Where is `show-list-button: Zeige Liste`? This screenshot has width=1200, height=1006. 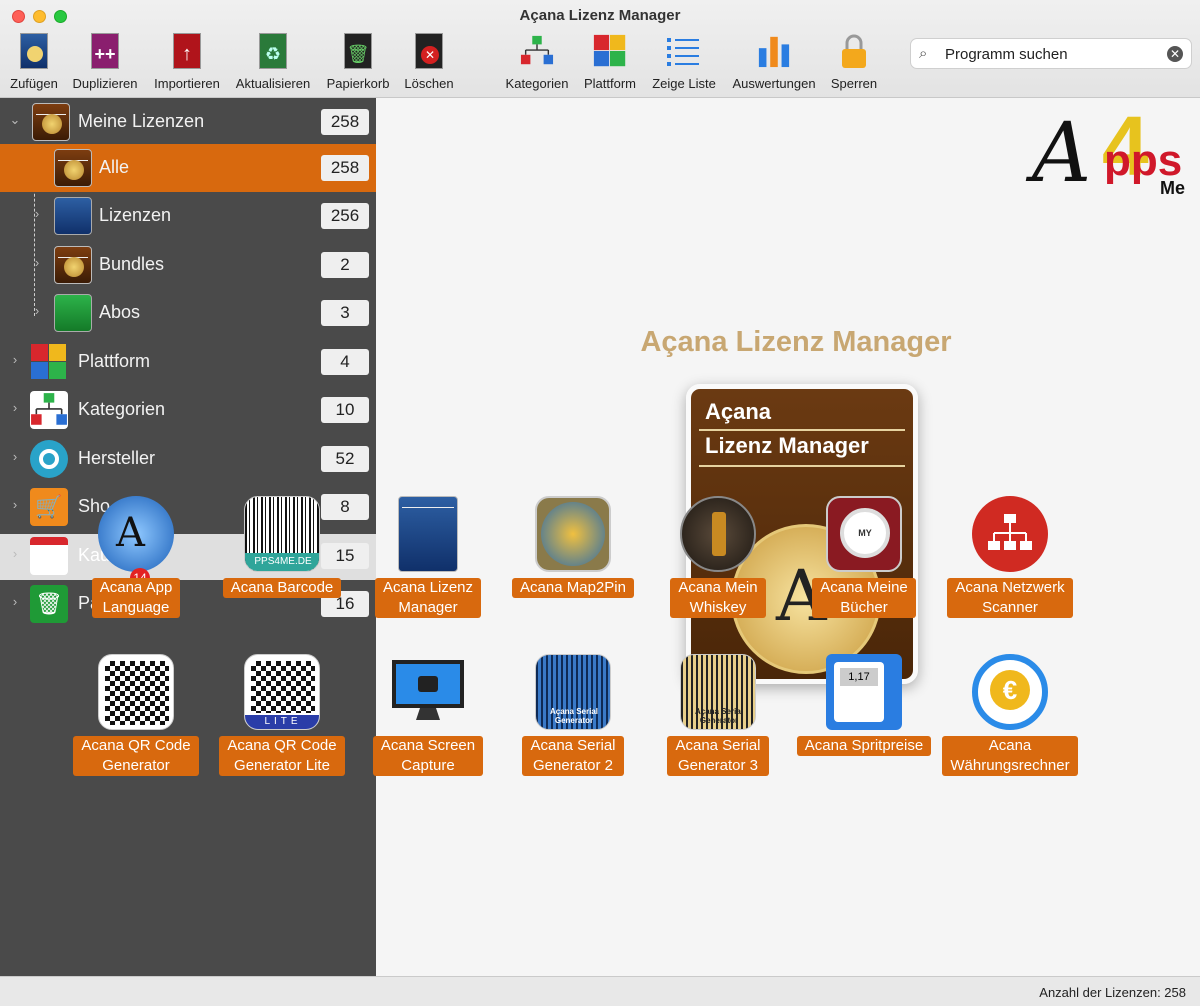 show-list-button: Zeige Liste is located at coordinates (684, 63).